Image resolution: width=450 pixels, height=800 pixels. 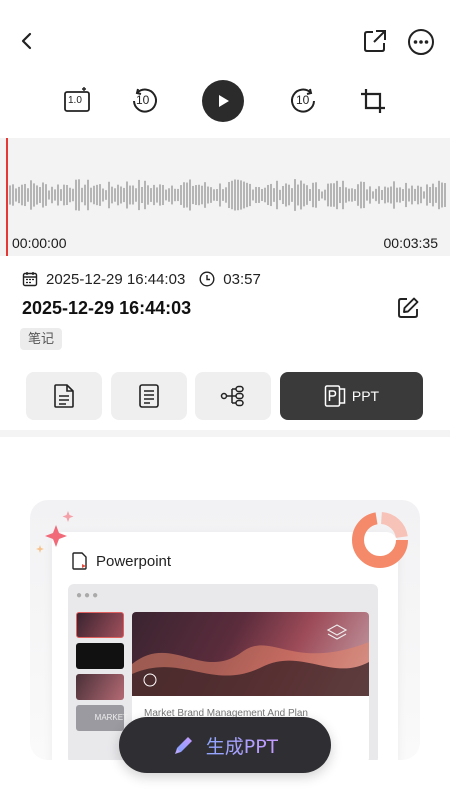 I want to click on sparkle-icon, so click(x=57, y=532).